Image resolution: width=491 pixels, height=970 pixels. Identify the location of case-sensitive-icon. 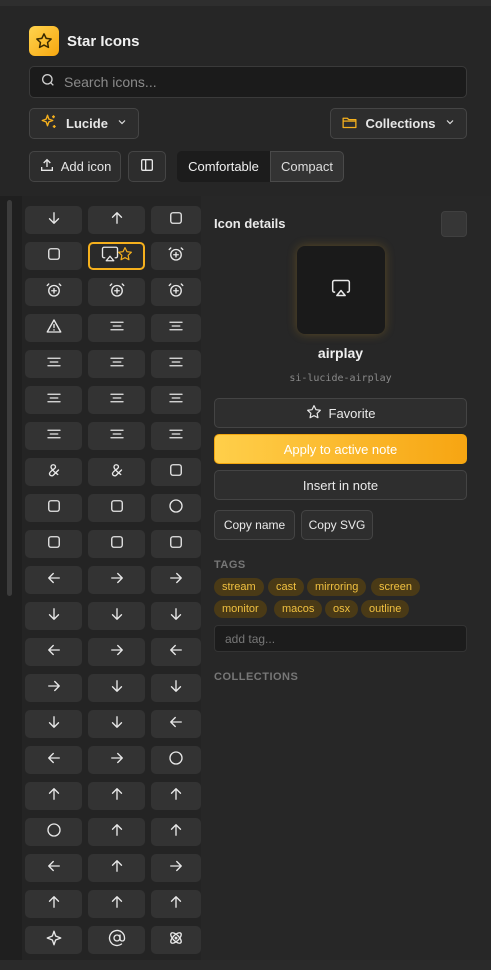
(176, 220).